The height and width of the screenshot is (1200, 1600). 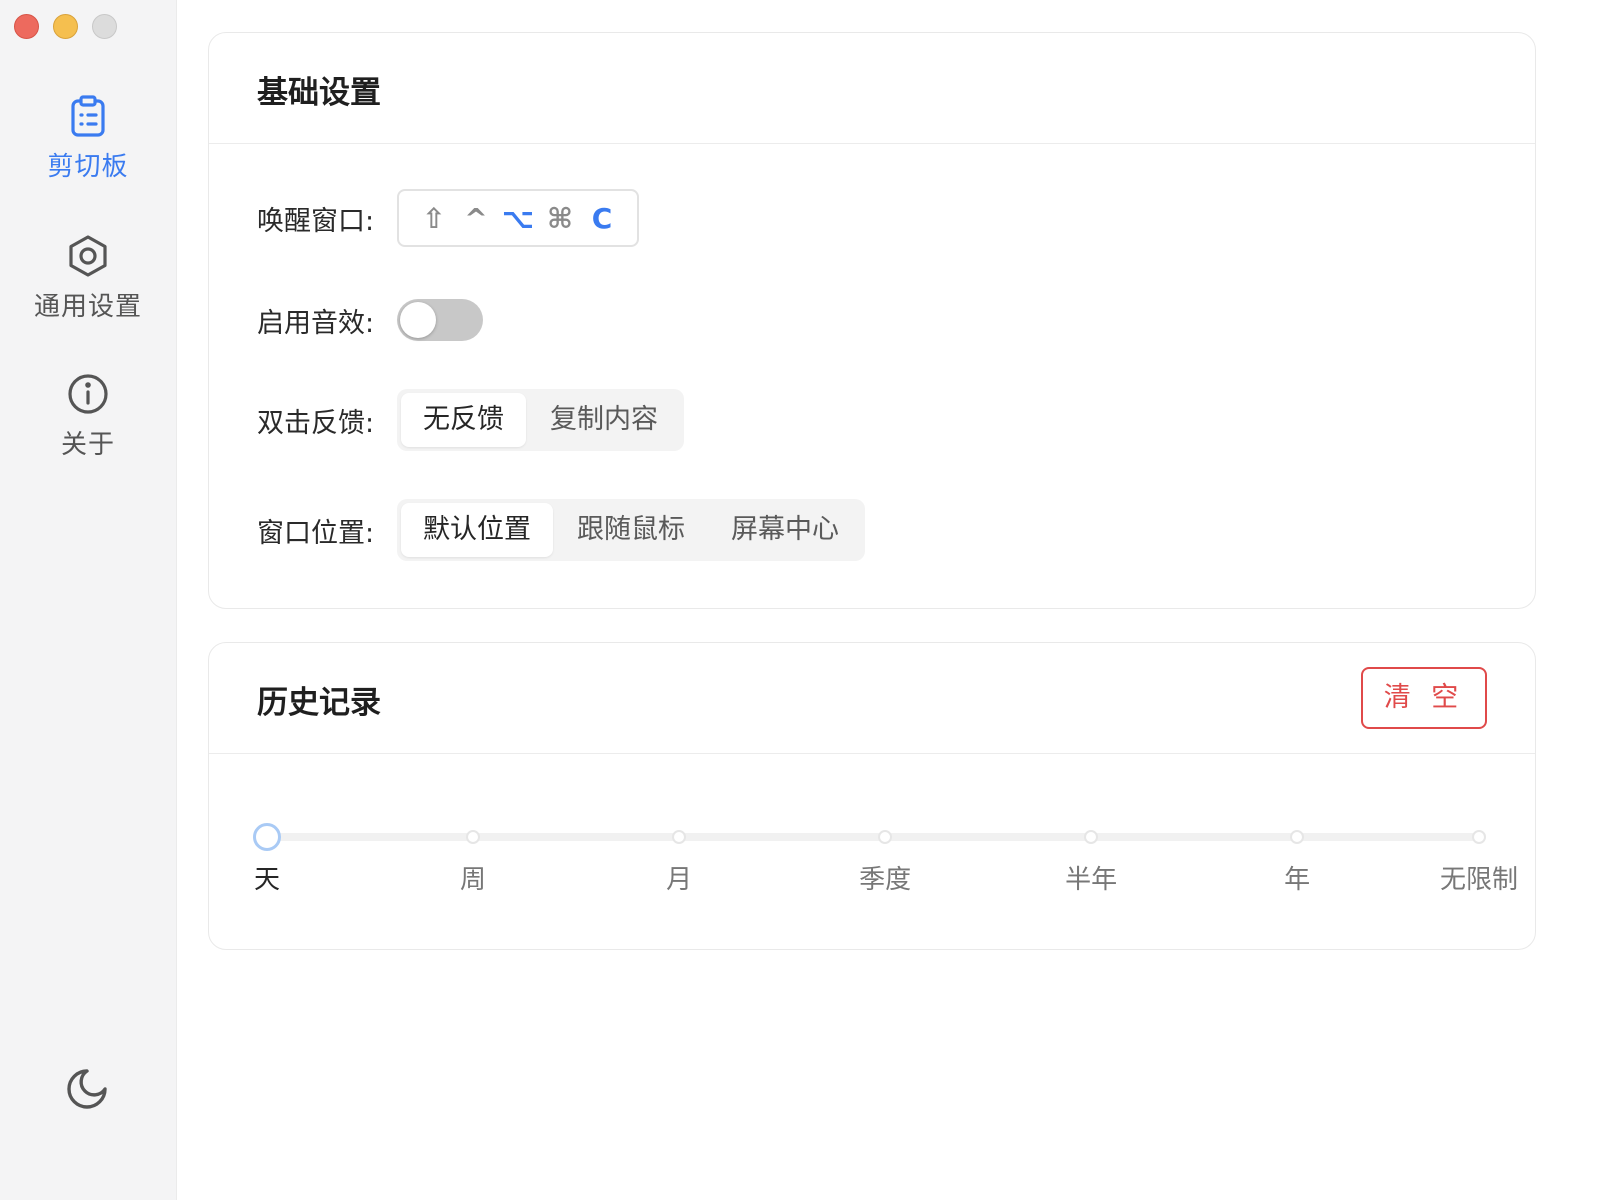 I want to click on sidebar-item-label: 剪切板, so click(x=88, y=167).